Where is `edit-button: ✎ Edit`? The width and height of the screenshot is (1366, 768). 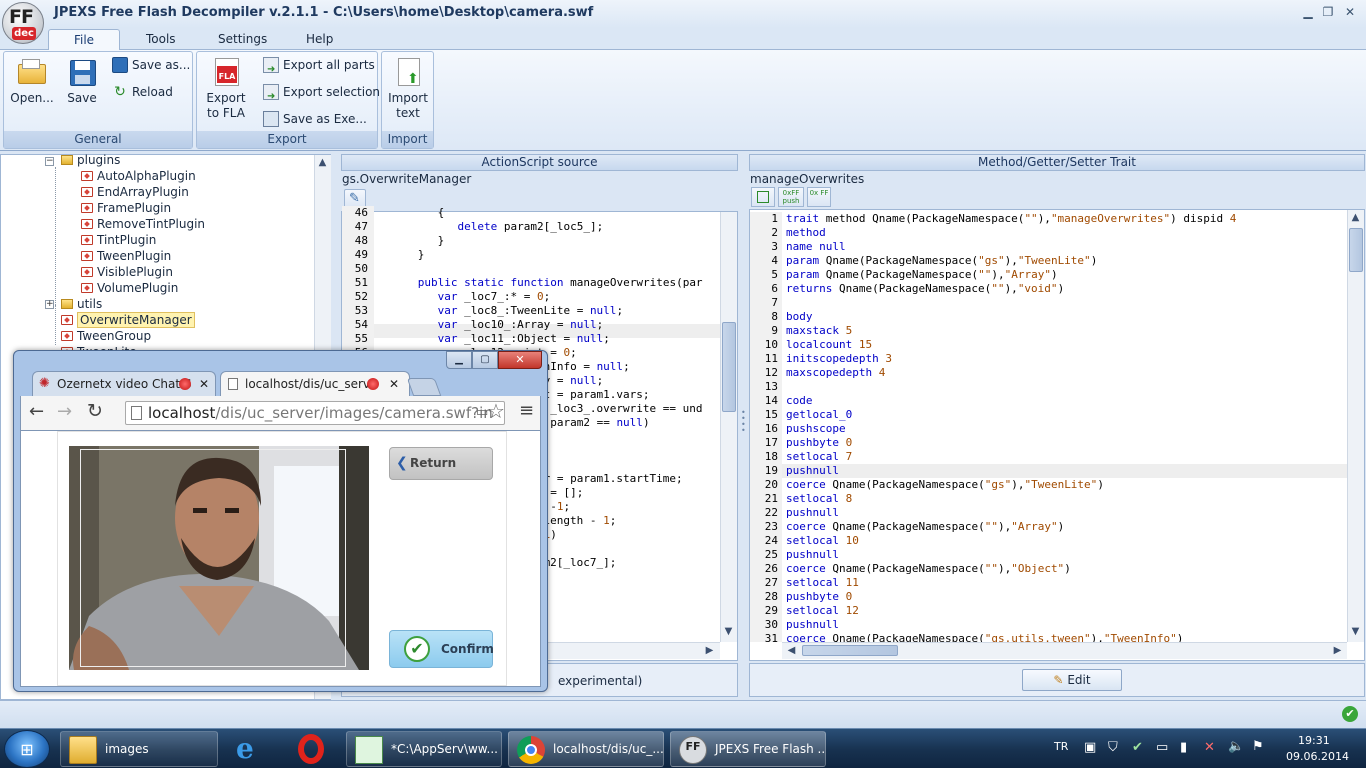 edit-button: ✎ Edit is located at coordinates (1072, 680).